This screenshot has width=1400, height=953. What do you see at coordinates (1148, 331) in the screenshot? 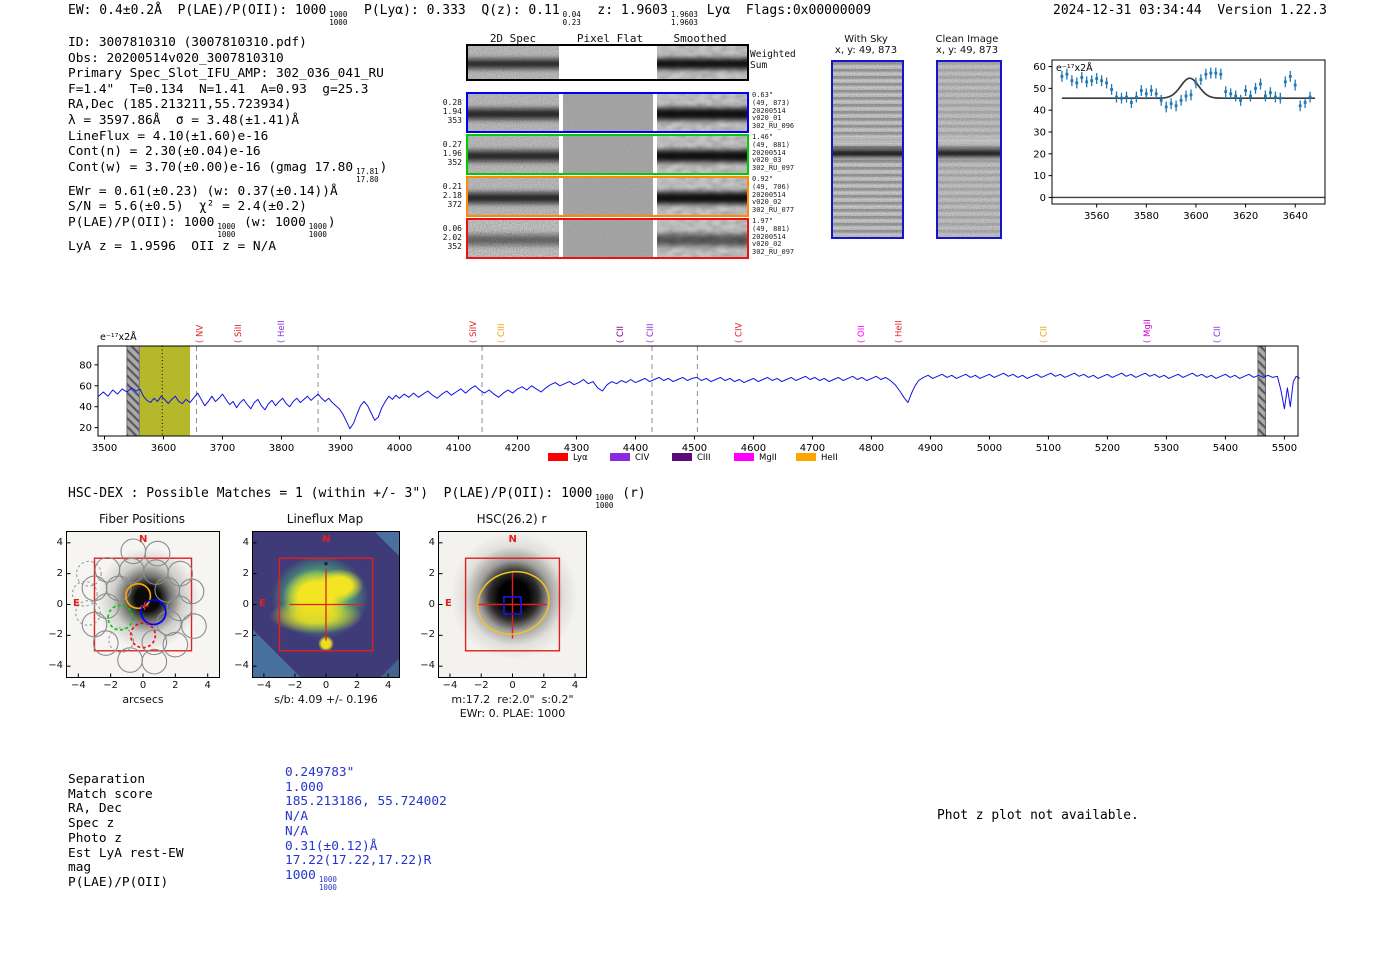
I see `svg-text: ( MgII` at bounding box center [1148, 331].